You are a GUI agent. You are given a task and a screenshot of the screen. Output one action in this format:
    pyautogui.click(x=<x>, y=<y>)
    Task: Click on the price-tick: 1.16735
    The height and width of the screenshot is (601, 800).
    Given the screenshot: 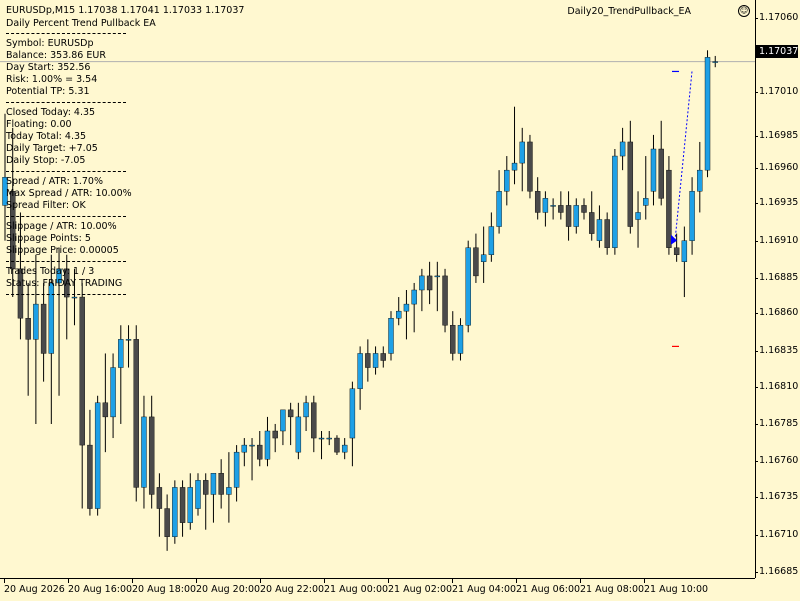 What is the action you would take?
    pyautogui.click(x=776, y=496)
    